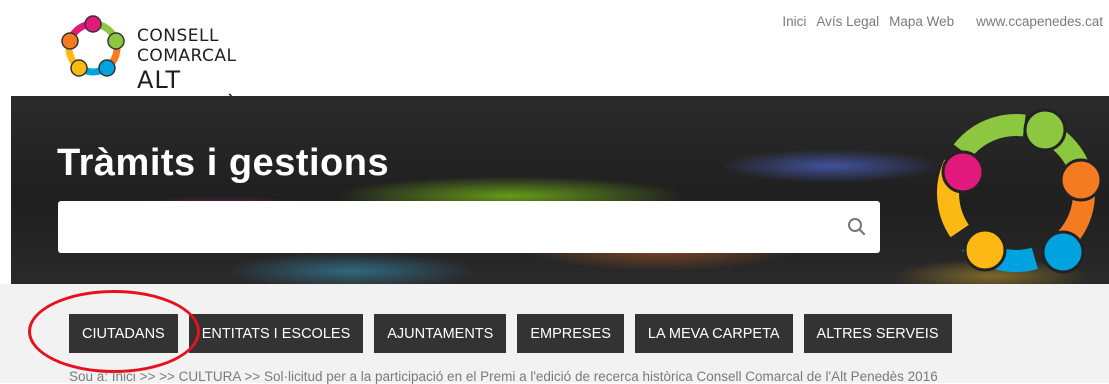 Image resolution: width=1109 pixels, height=384 pixels. I want to click on nav-altres-serveis: ALTRES SERVEIS, so click(877, 333).